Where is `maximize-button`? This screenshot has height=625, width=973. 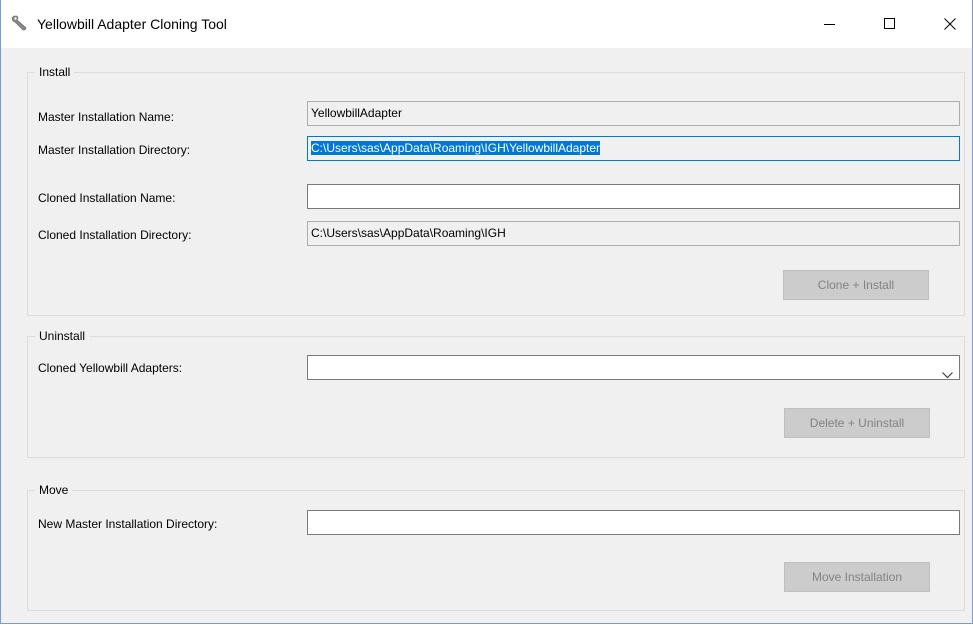 maximize-button is located at coordinates (890, 24).